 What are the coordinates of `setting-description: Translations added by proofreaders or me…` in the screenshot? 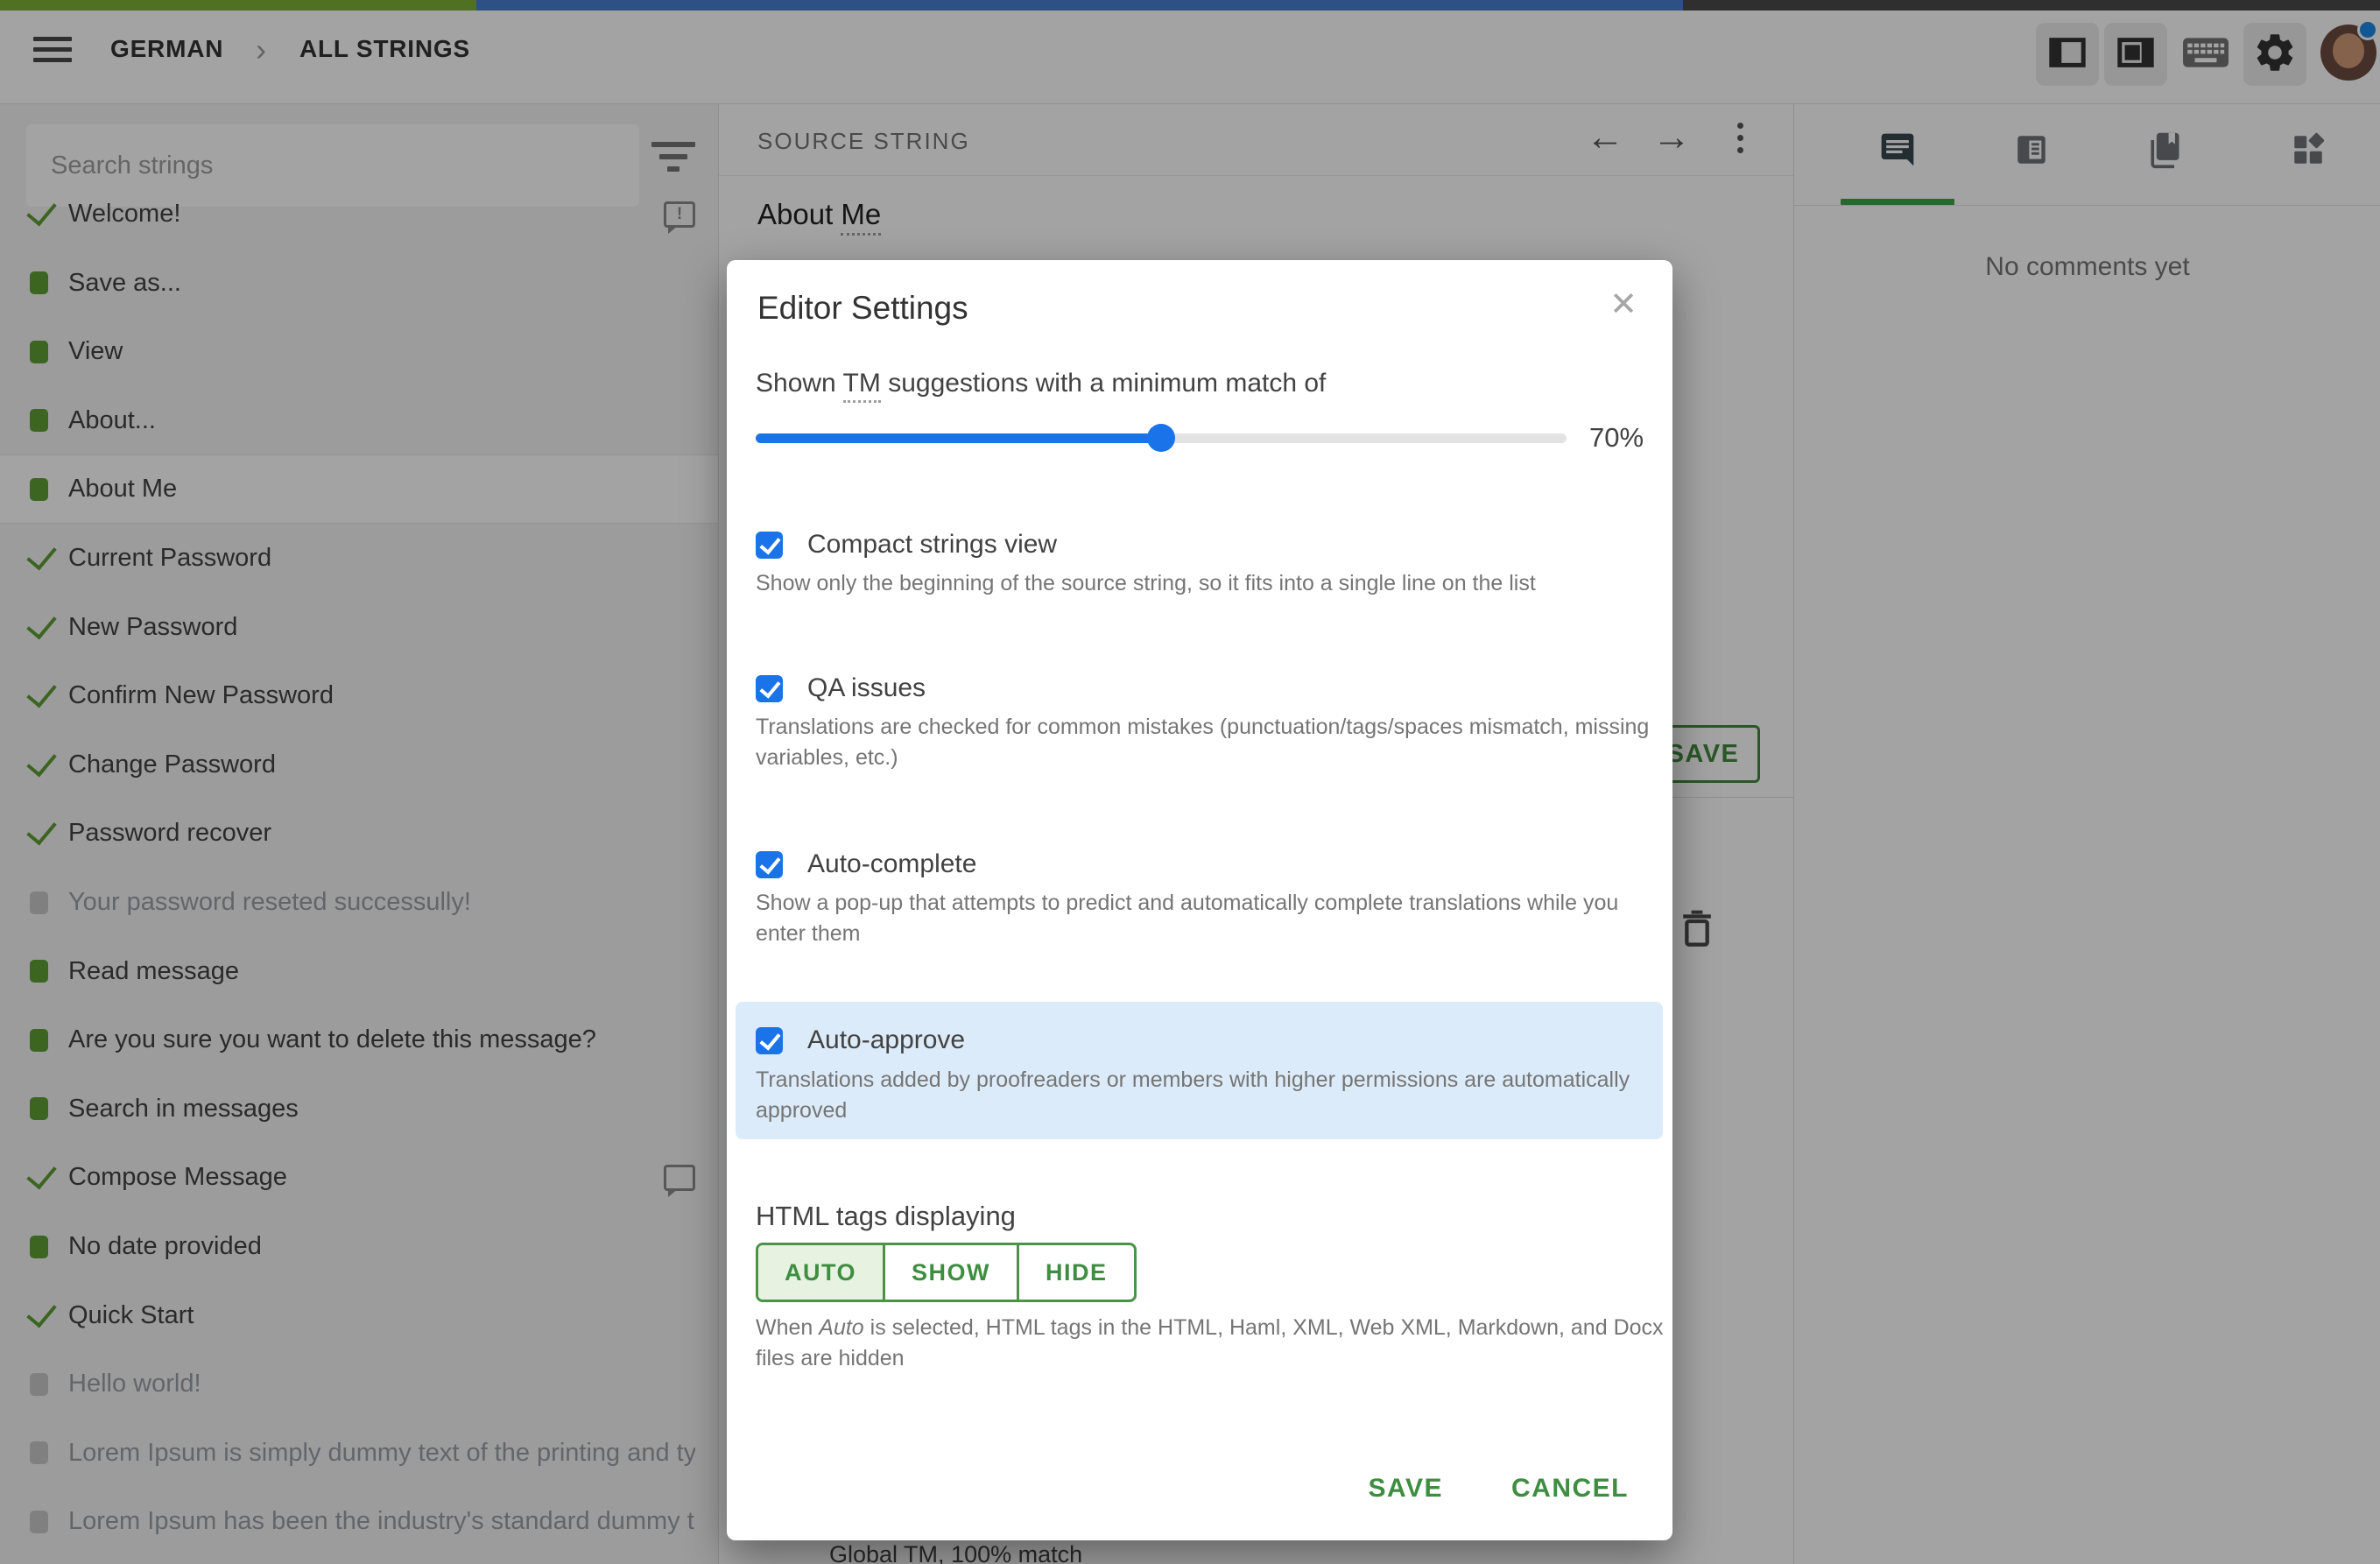 It's located at (1193, 1095).